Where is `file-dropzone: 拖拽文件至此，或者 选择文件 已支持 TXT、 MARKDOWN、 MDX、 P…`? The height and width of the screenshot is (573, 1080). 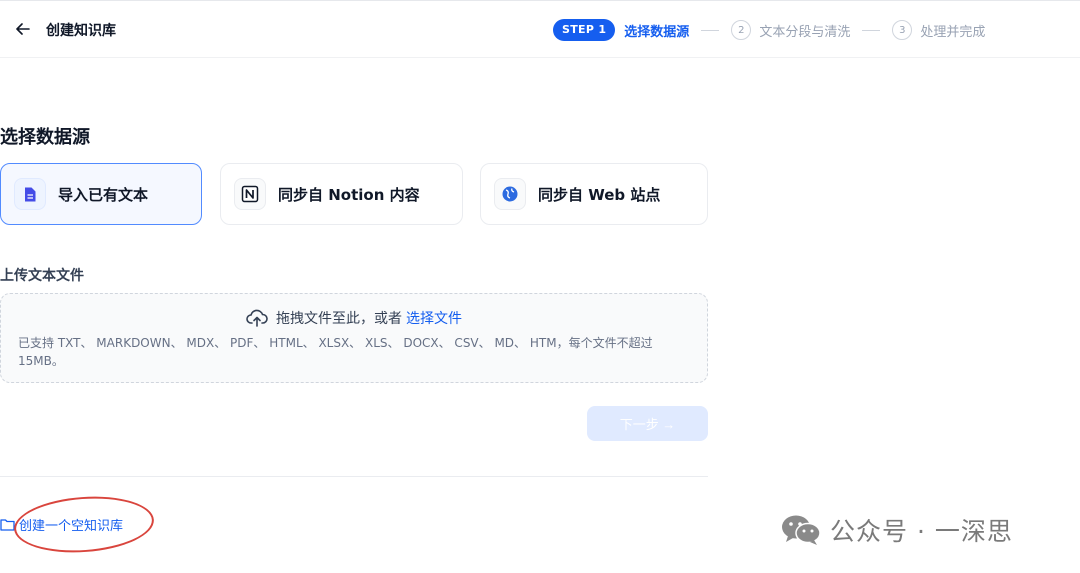
file-dropzone: 拖拽文件至此，或者 选择文件 已支持 TXT、 MARKDOWN、 MDX、 P… is located at coordinates (354, 338).